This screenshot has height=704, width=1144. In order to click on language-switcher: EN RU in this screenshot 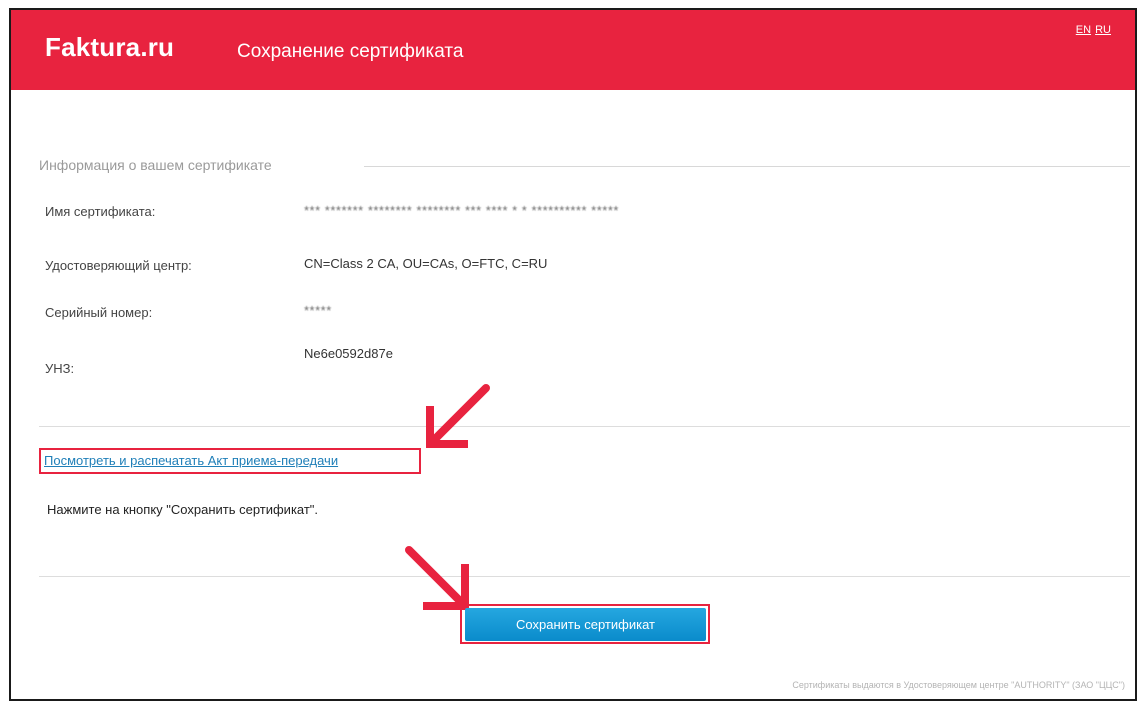, I will do `click(1093, 30)`.